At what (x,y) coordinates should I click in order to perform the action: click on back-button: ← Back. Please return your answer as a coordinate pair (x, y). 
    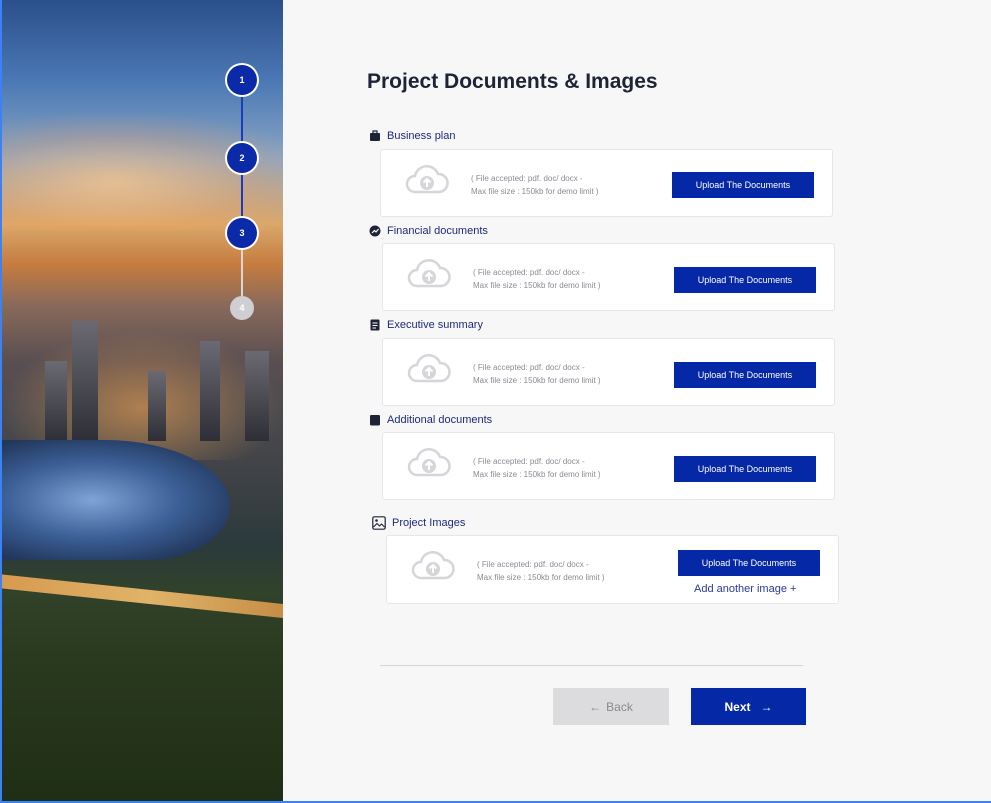
    Looking at the image, I should click on (611, 706).